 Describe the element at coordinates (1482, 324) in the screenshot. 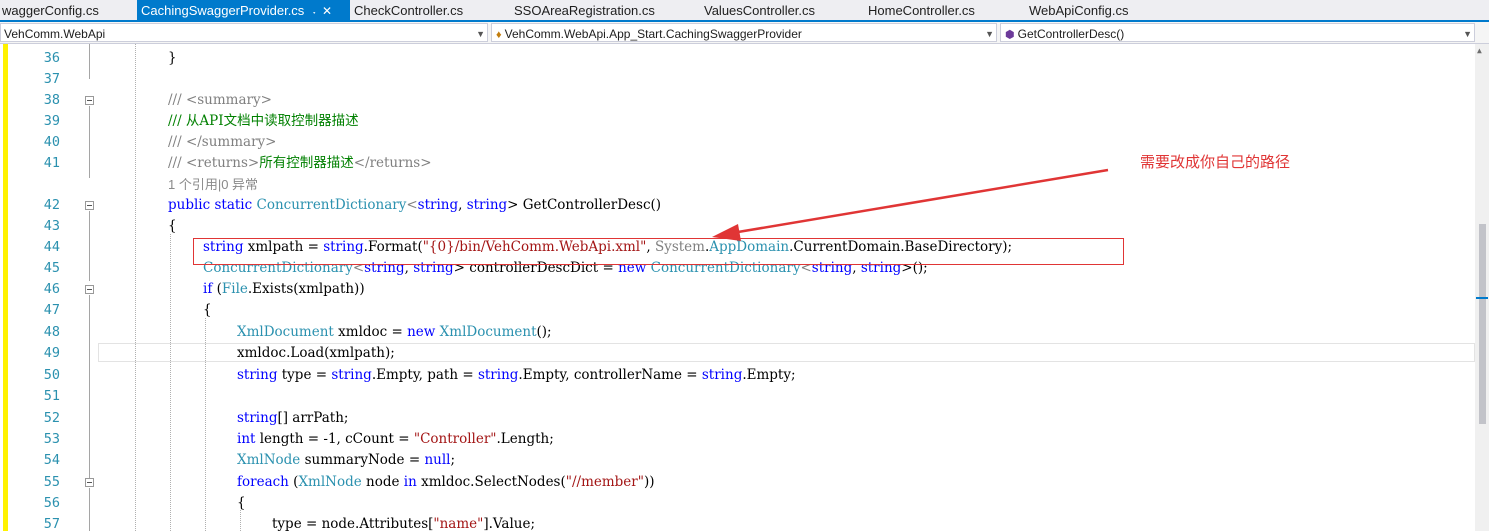

I see `scrollbar-thumb` at that location.